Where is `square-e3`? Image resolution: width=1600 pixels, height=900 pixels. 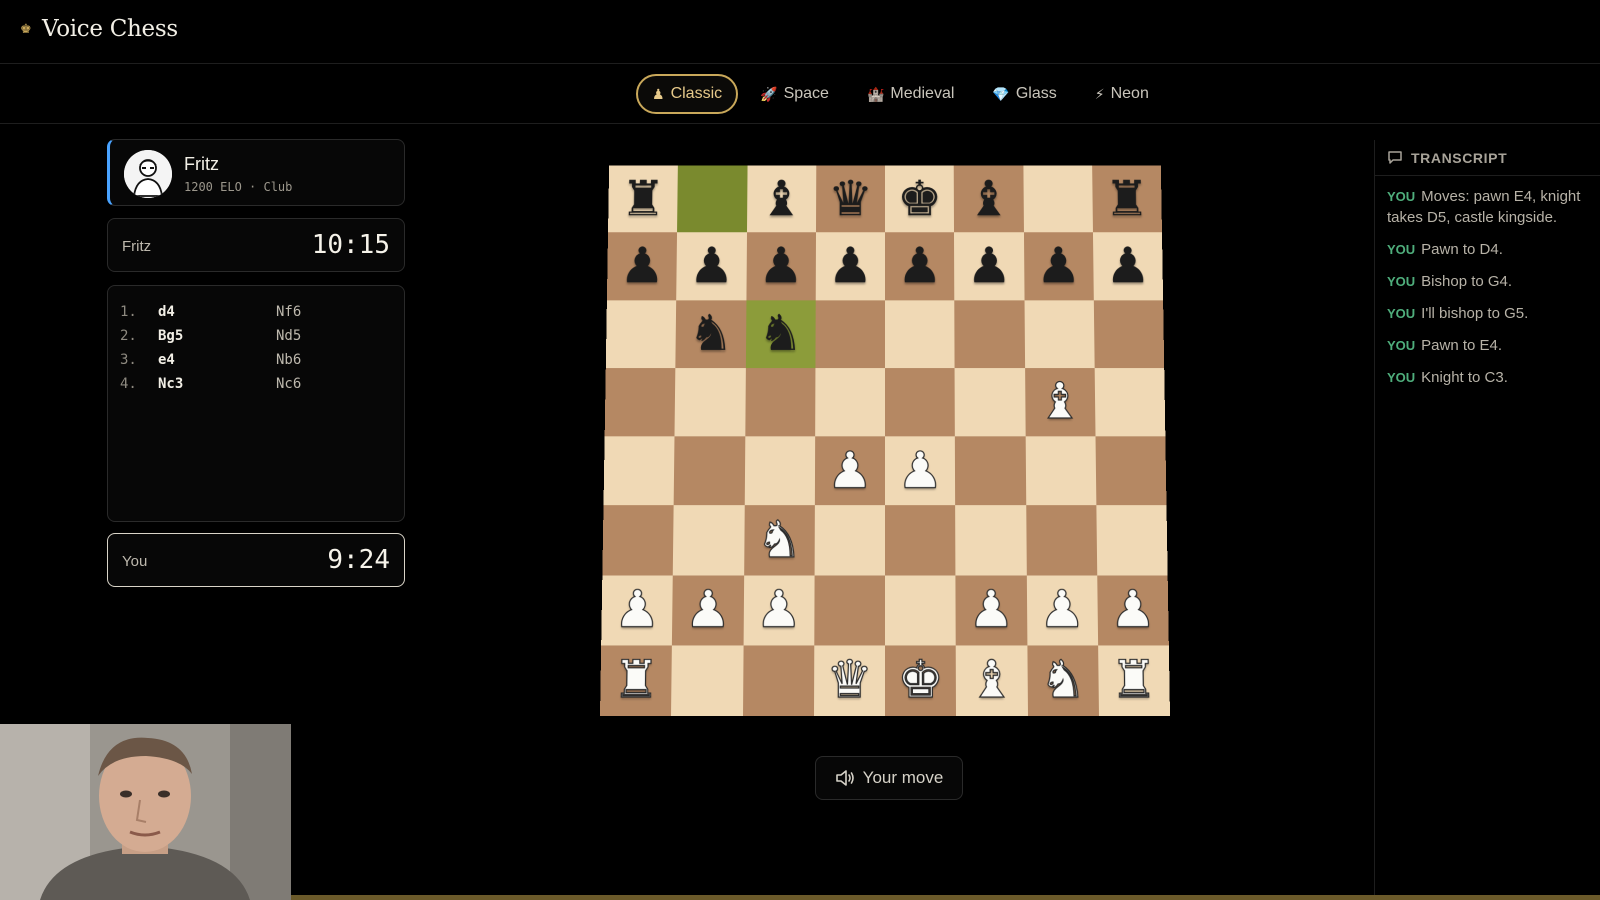 square-e3 is located at coordinates (920, 540).